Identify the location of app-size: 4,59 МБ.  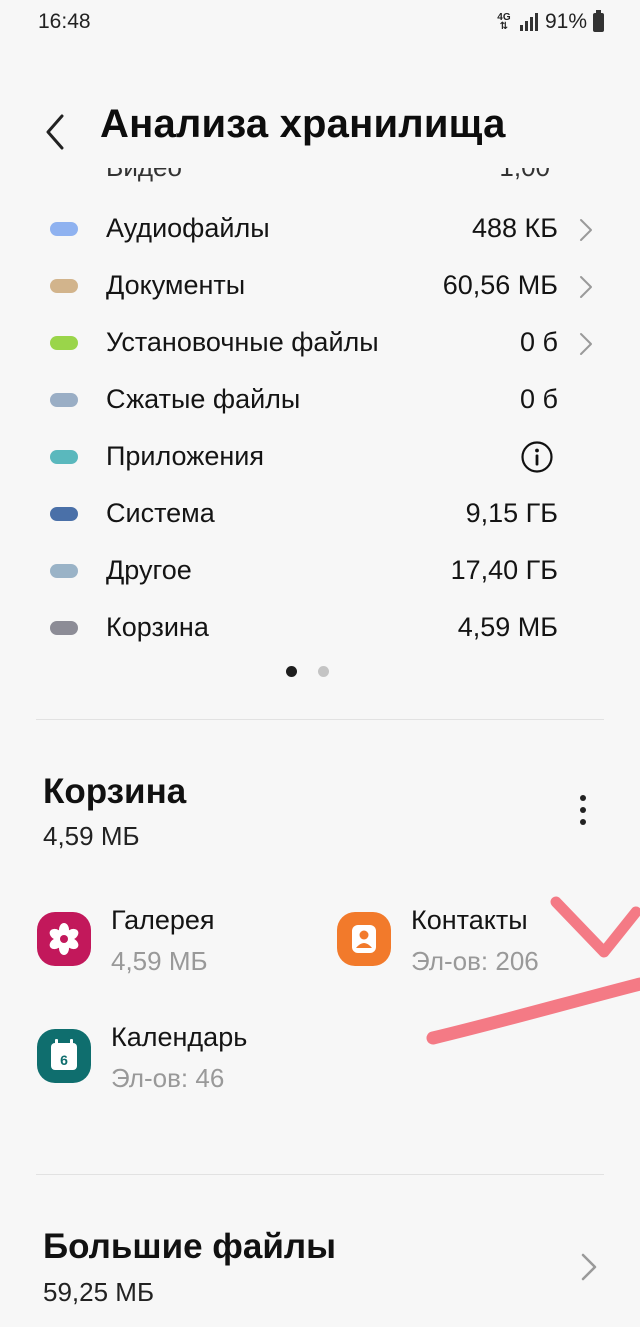
(159, 961).